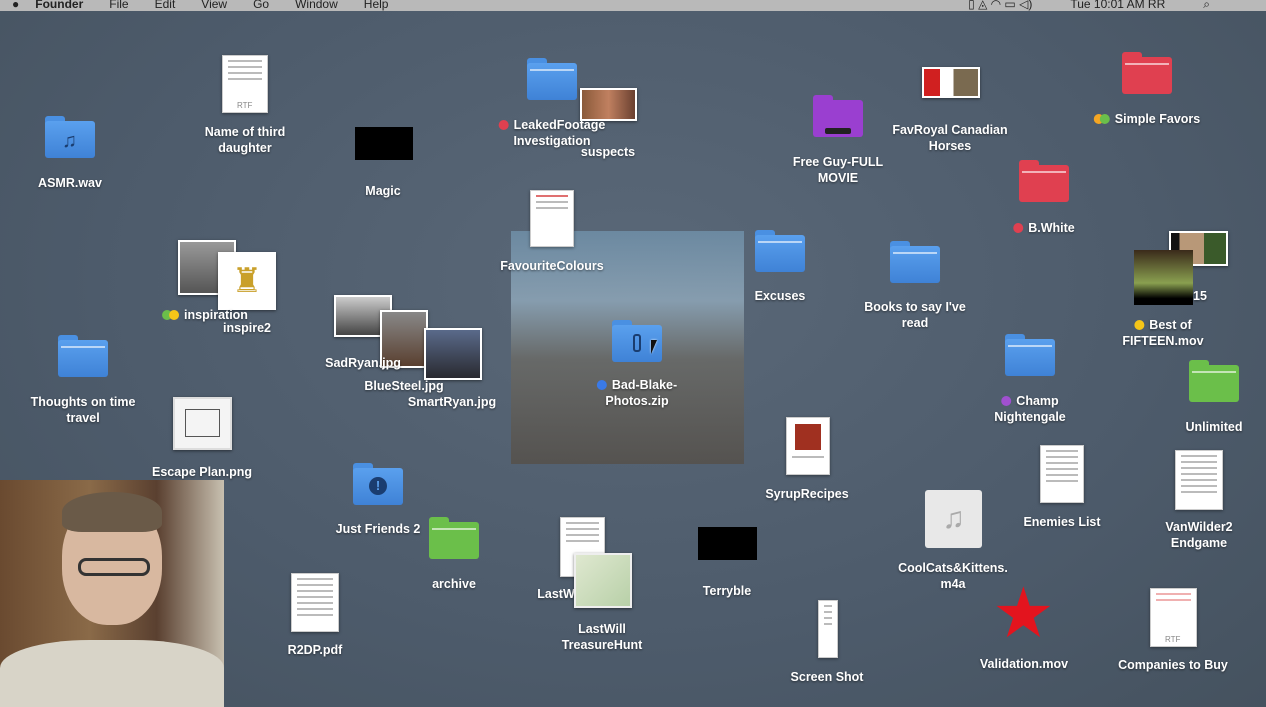 Image resolution: width=1266 pixels, height=707 pixels. Describe the element at coordinates (637, 401) in the screenshot. I see `label-line: Photos.zip` at that location.